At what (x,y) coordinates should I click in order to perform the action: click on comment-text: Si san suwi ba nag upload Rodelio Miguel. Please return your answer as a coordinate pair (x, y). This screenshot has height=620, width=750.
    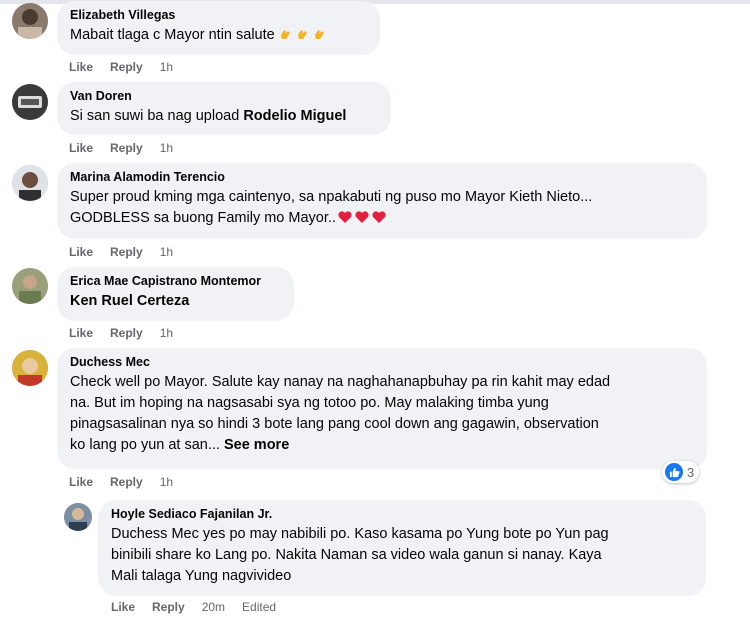
    Looking at the image, I should click on (208, 116).